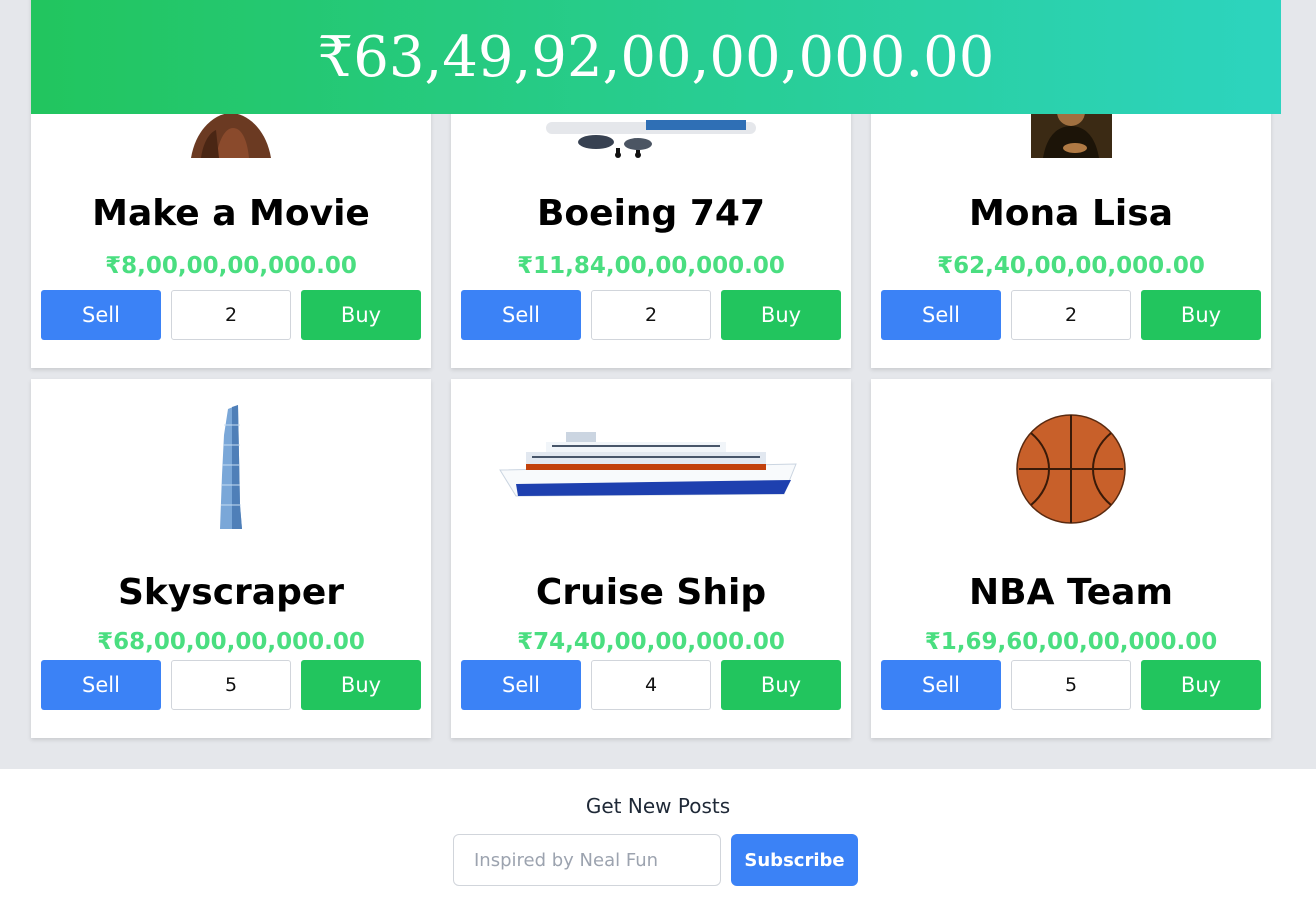  I want to click on item-name: Make a Movie, so click(231, 213).